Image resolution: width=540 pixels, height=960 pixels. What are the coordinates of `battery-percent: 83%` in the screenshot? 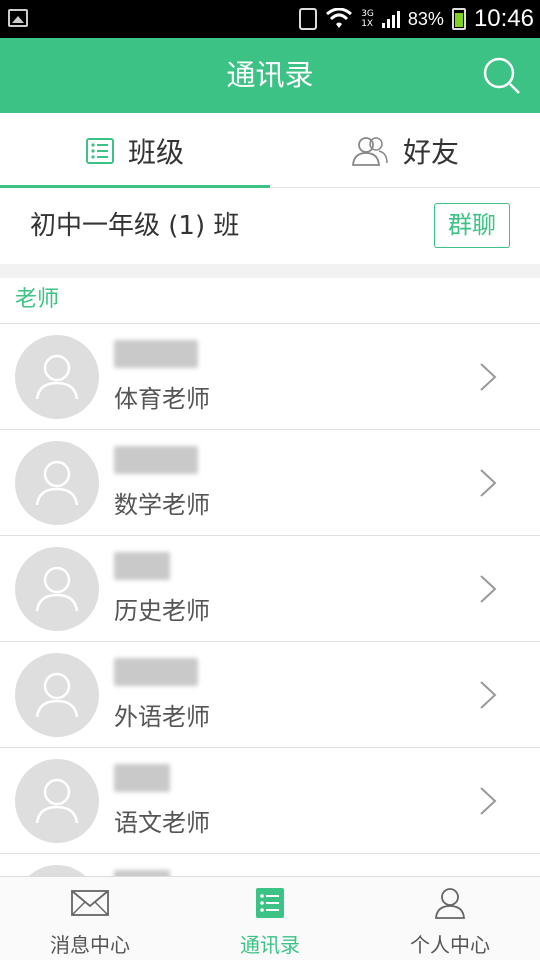 It's located at (425, 18).